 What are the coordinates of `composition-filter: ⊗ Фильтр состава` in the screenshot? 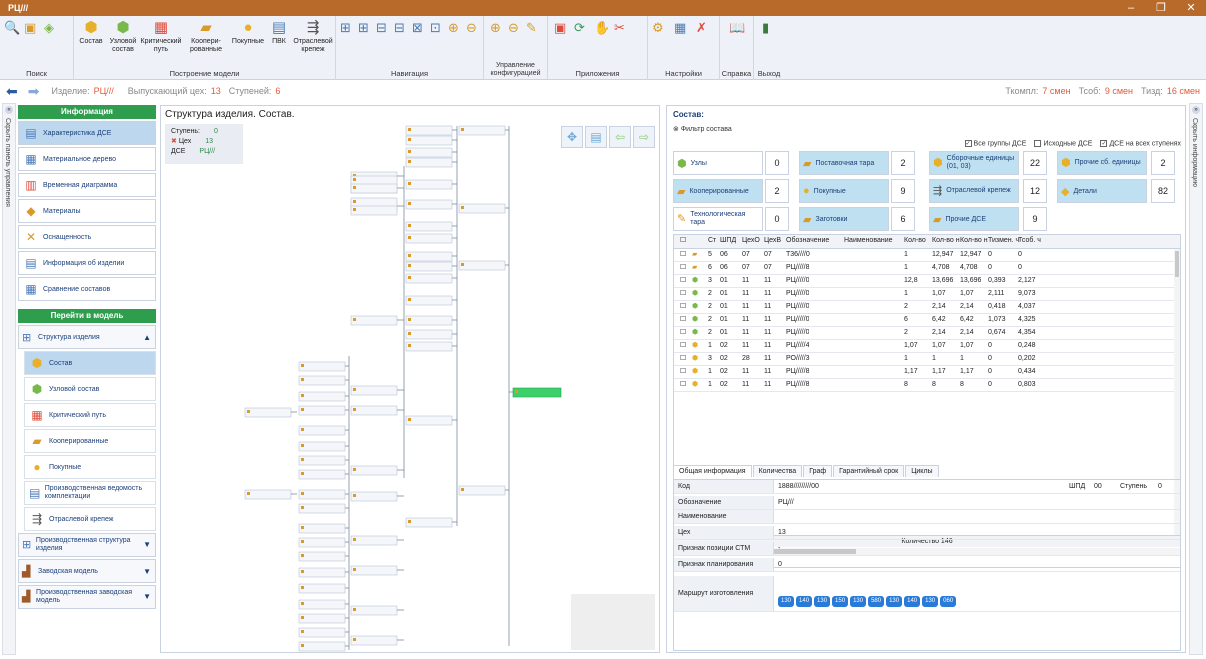 It's located at (702, 129).